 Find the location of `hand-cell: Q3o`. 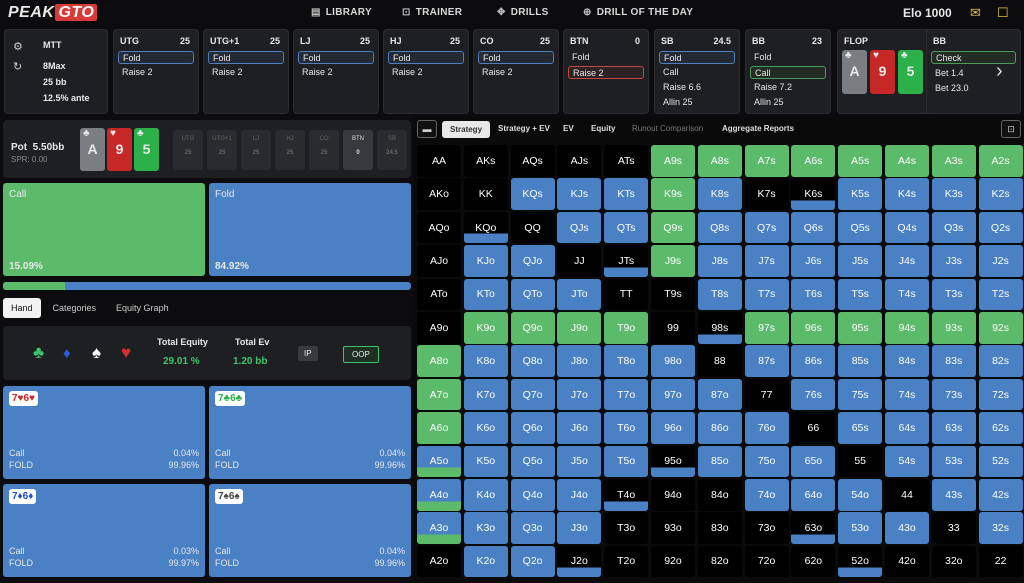

hand-cell: Q3o is located at coordinates (532, 528).